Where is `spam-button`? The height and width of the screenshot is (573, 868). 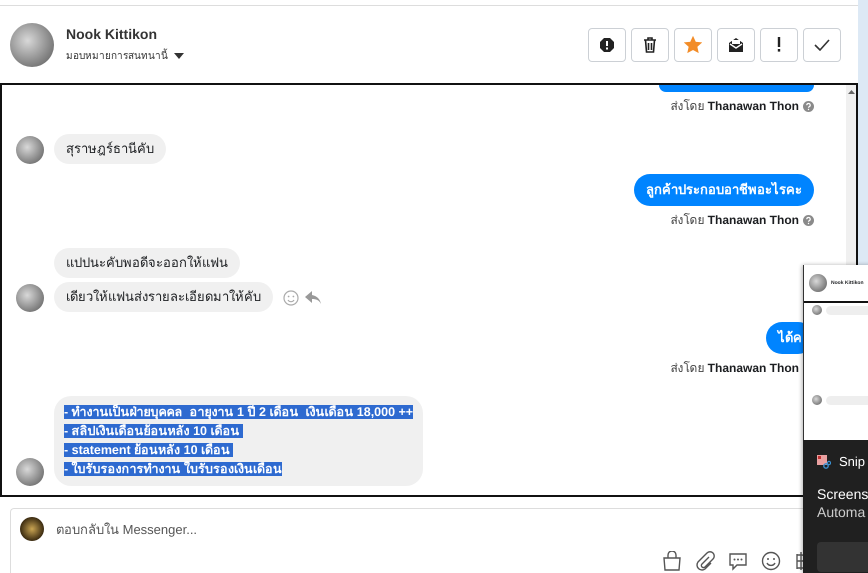 spam-button is located at coordinates (607, 45).